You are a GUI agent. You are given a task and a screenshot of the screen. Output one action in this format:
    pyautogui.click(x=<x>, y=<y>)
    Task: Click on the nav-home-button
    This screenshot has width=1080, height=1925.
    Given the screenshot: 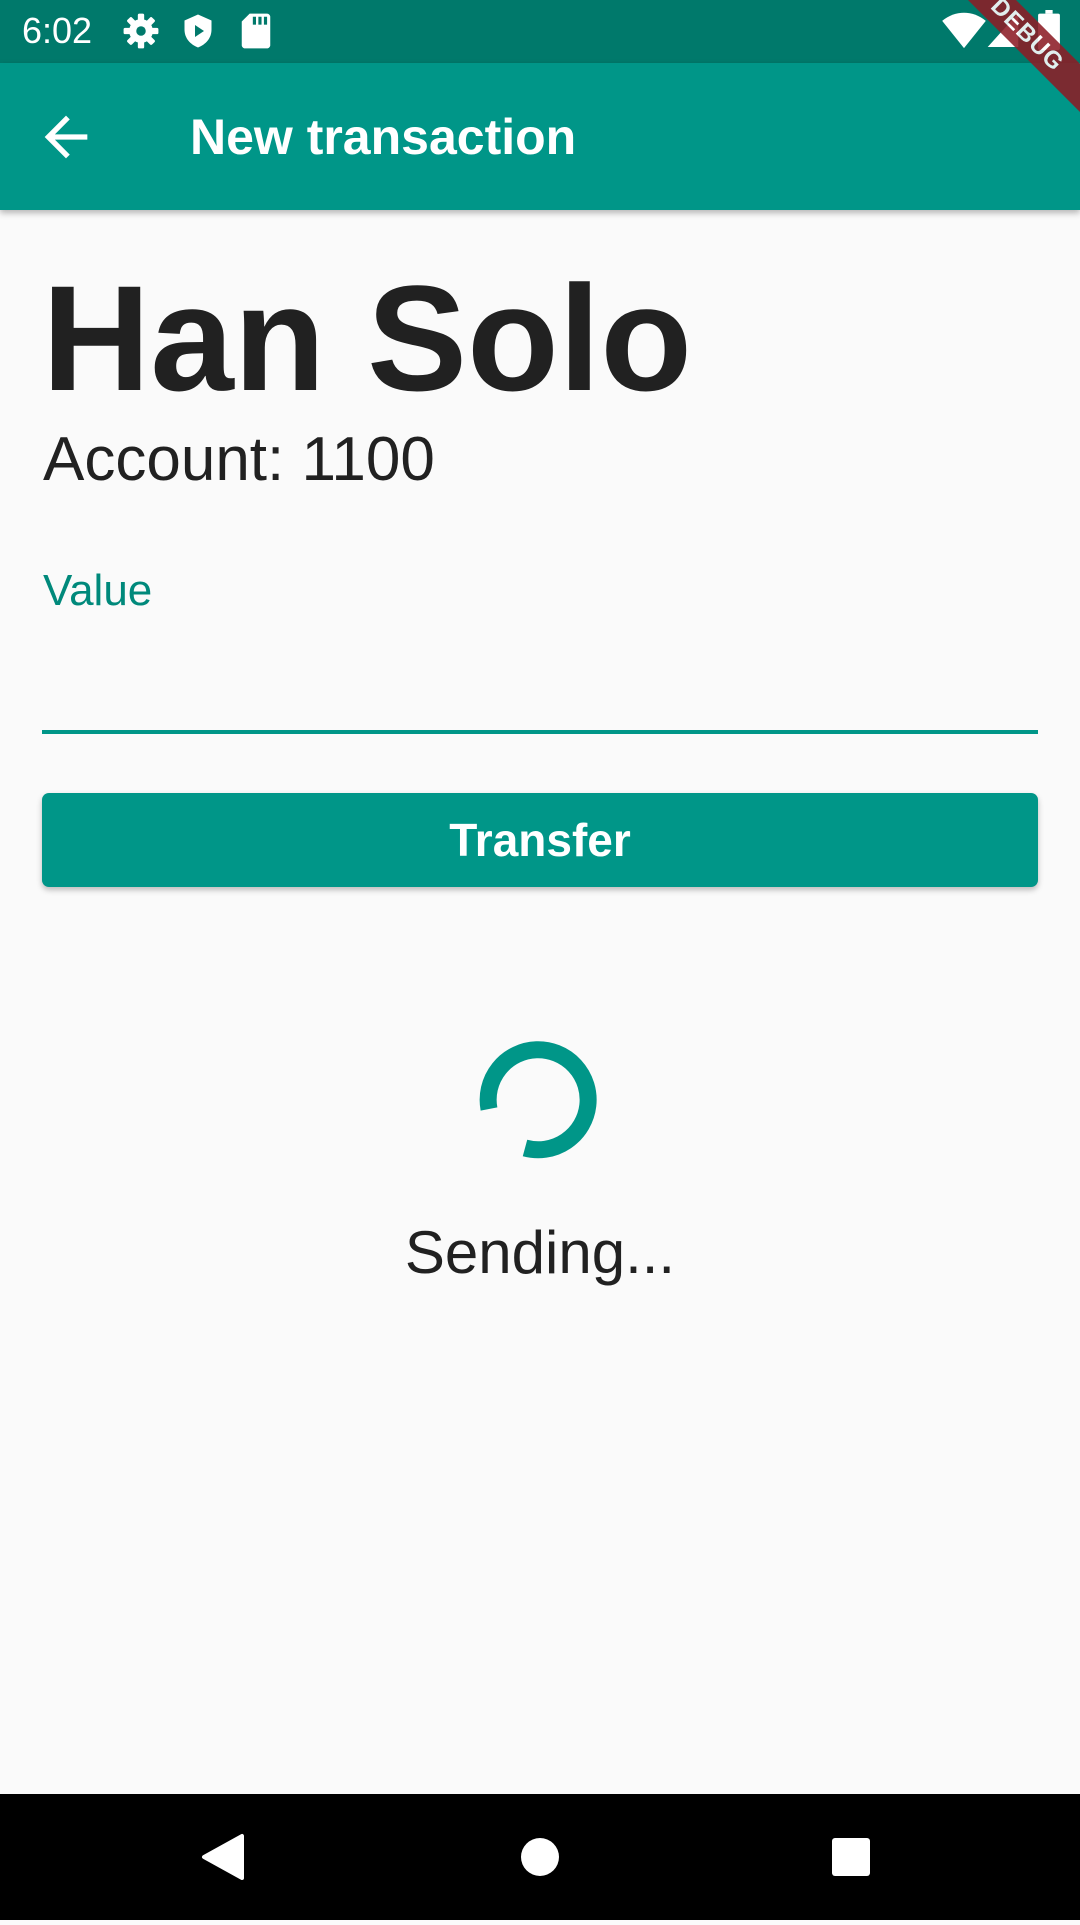 What is the action you would take?
    pyautogui.click(x=540, y=1857)
    